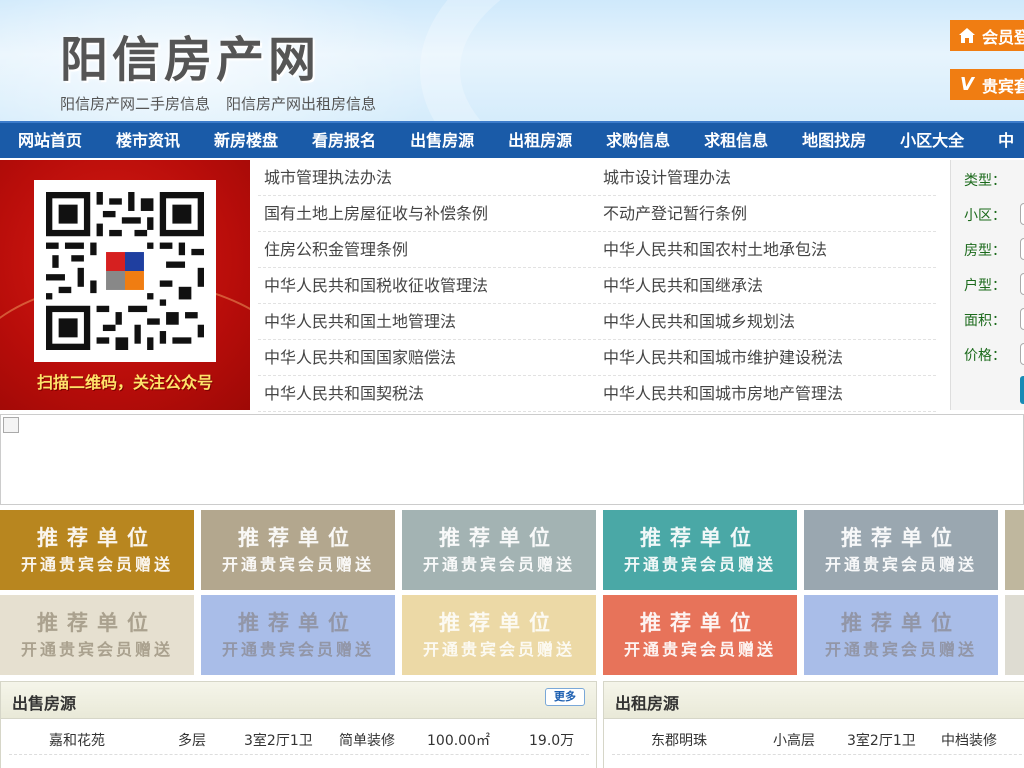  Describe the element at coordinates (985, 356) in the screenshot. I see `search-price-label: 价格：` at that location.